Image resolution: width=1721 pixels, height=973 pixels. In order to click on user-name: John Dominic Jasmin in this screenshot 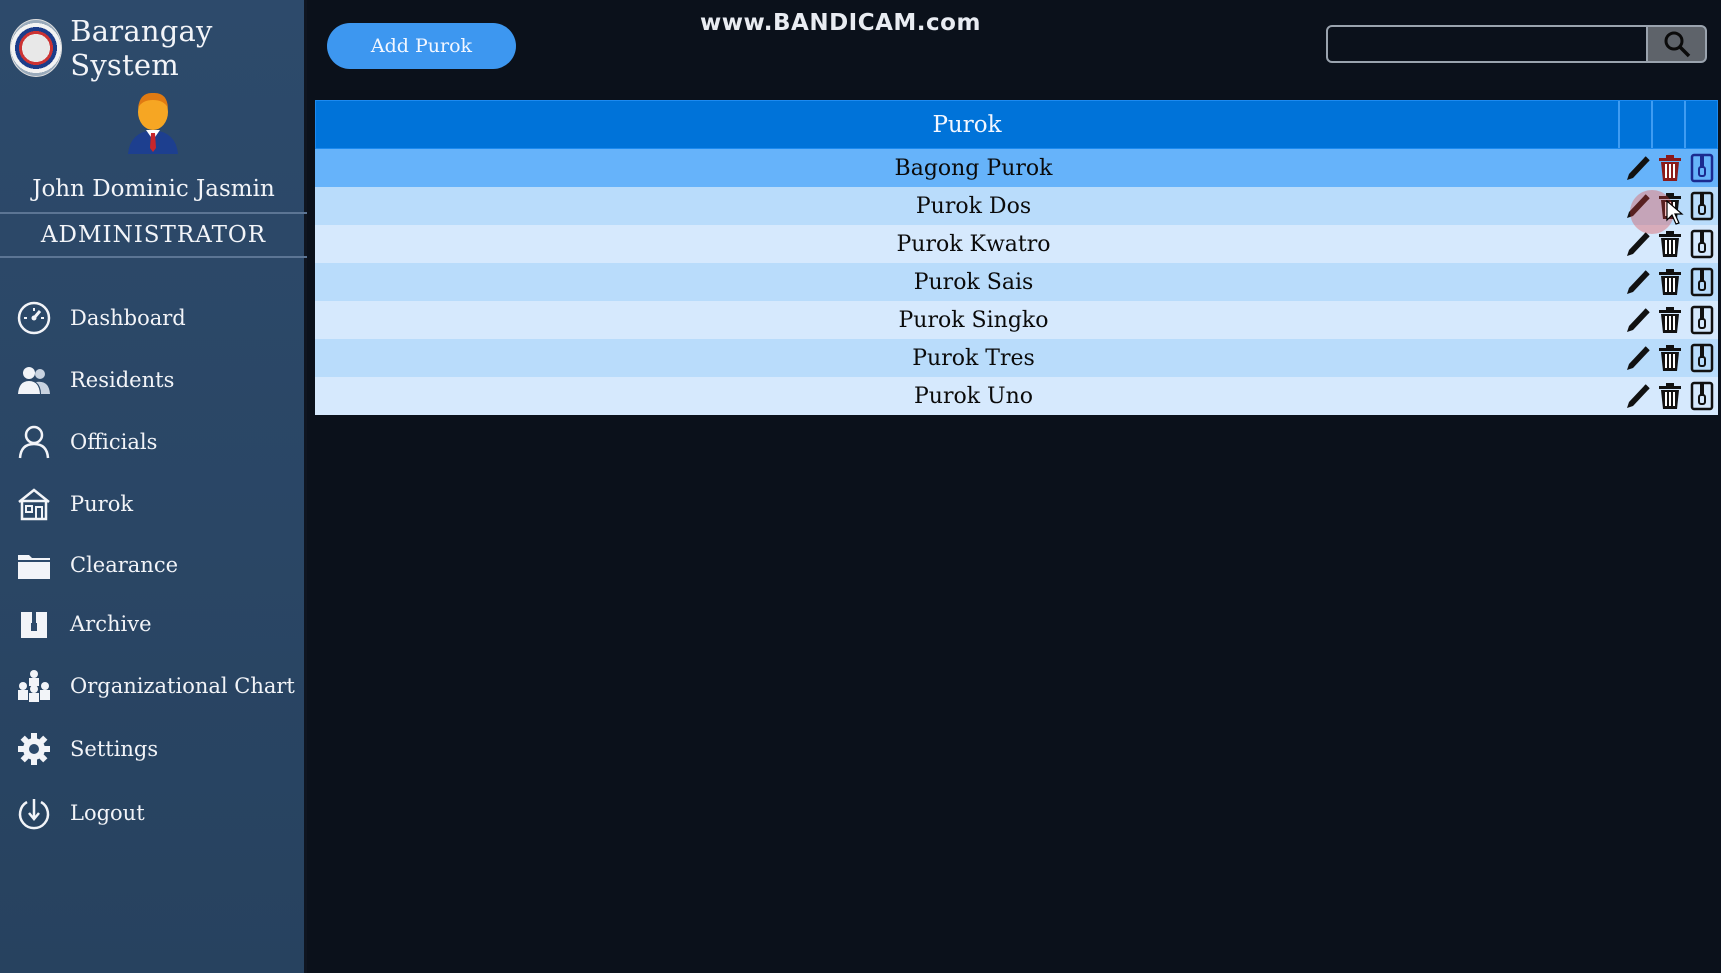, I will do `click(153, 189)`.